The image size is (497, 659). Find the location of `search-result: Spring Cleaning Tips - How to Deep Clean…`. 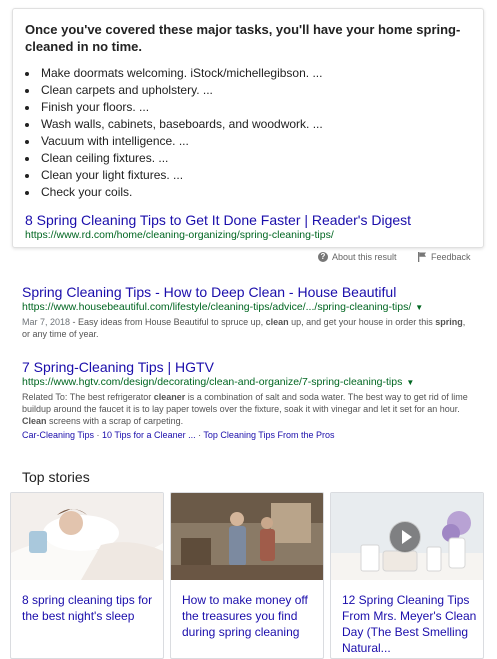

search-result: Spring Cleaning Tips - How to Deep Clean… is located at coordinates (247, 311).